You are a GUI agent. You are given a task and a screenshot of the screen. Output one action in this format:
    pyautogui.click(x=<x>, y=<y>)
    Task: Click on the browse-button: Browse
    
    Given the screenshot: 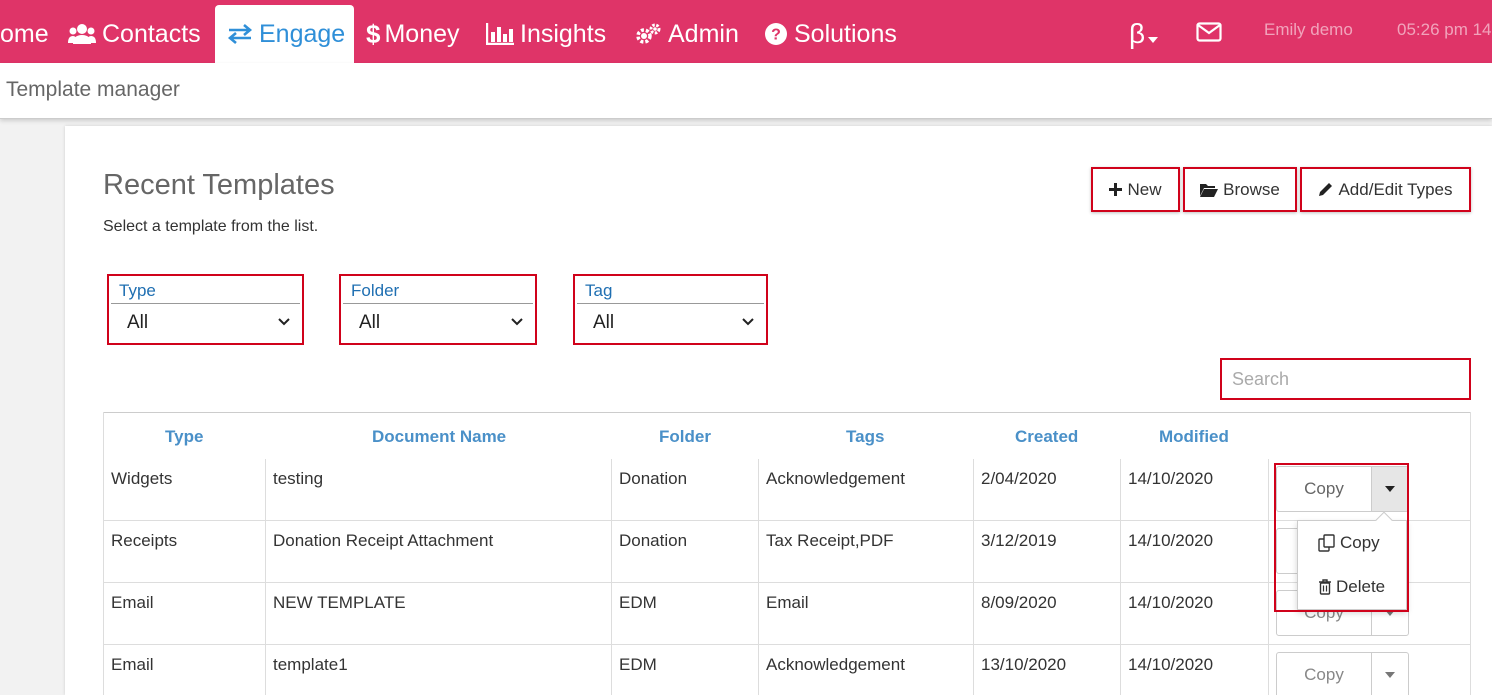 What is the action you would take?
    pyautogui.click(x=1240, y=189)
    